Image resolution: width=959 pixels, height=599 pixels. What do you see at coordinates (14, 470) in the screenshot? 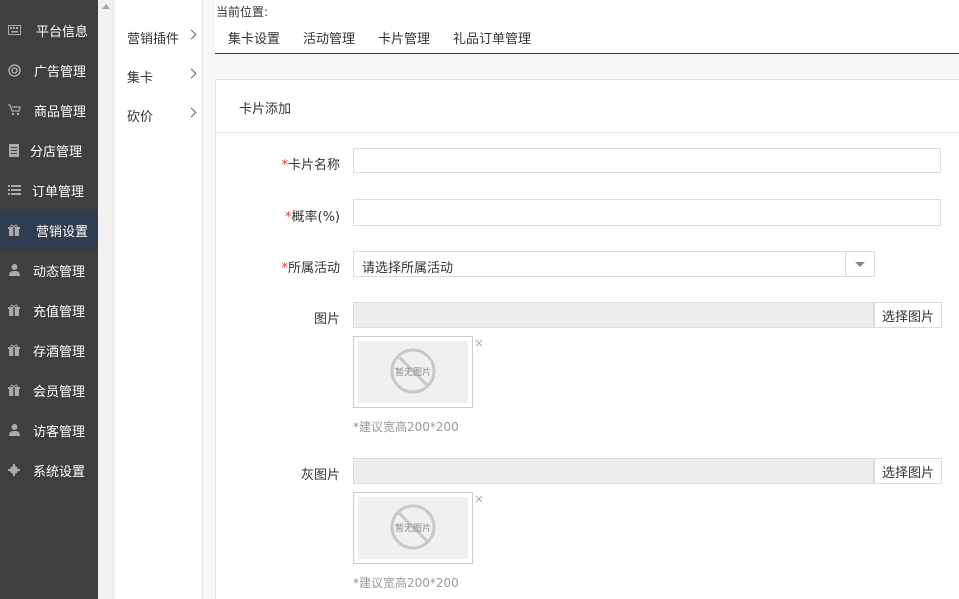
I see `gear-icon` at bounding box center [14, 470].